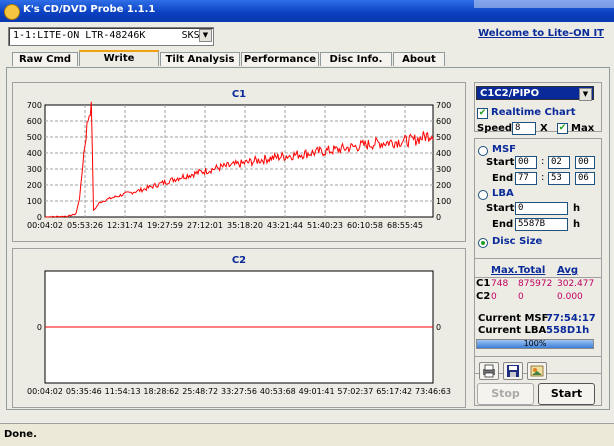 The image size is (614, 446). I want to click on y-tick-label: 700, so click(34, 105).